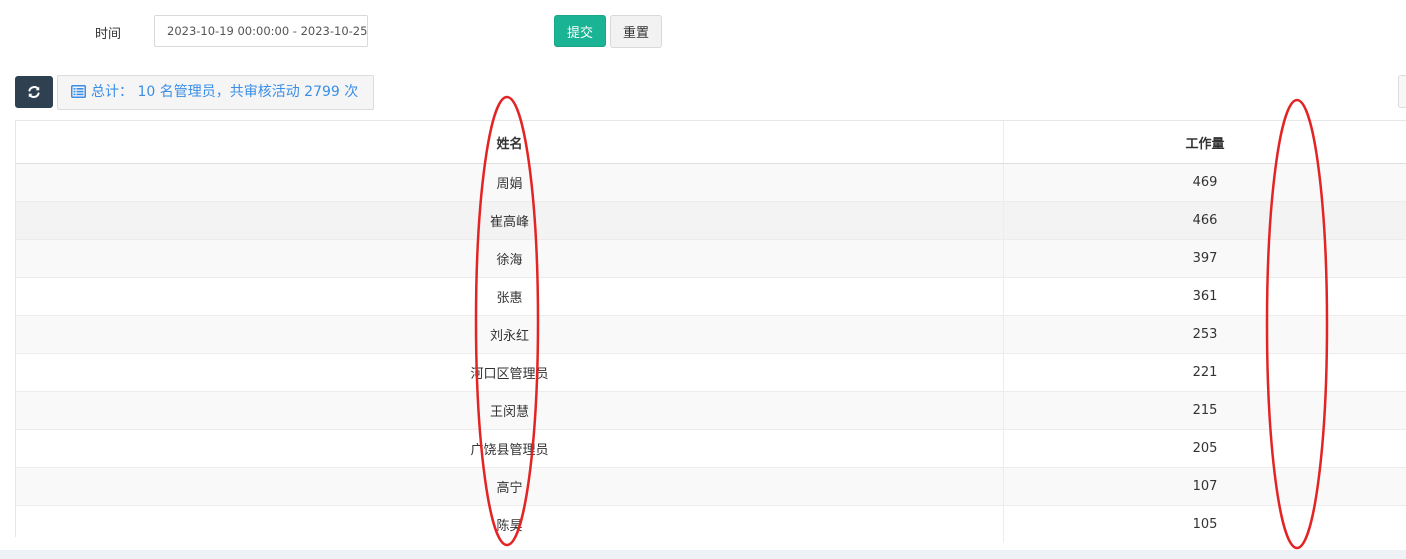 This screenshot has height=559, width=1406. What do you see at coordinates (510, 448) in the screenshot?
I see `cell-name: 广饶县管理员` at bounding box center [510, 448].